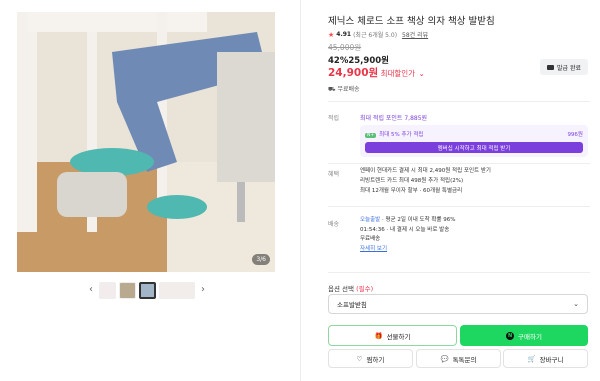 The width and height of the screenshot is (600, 381). Describe the element at coordinates (334, 174) in the screenshot. I see `benefits-label: 혜택` at that location.